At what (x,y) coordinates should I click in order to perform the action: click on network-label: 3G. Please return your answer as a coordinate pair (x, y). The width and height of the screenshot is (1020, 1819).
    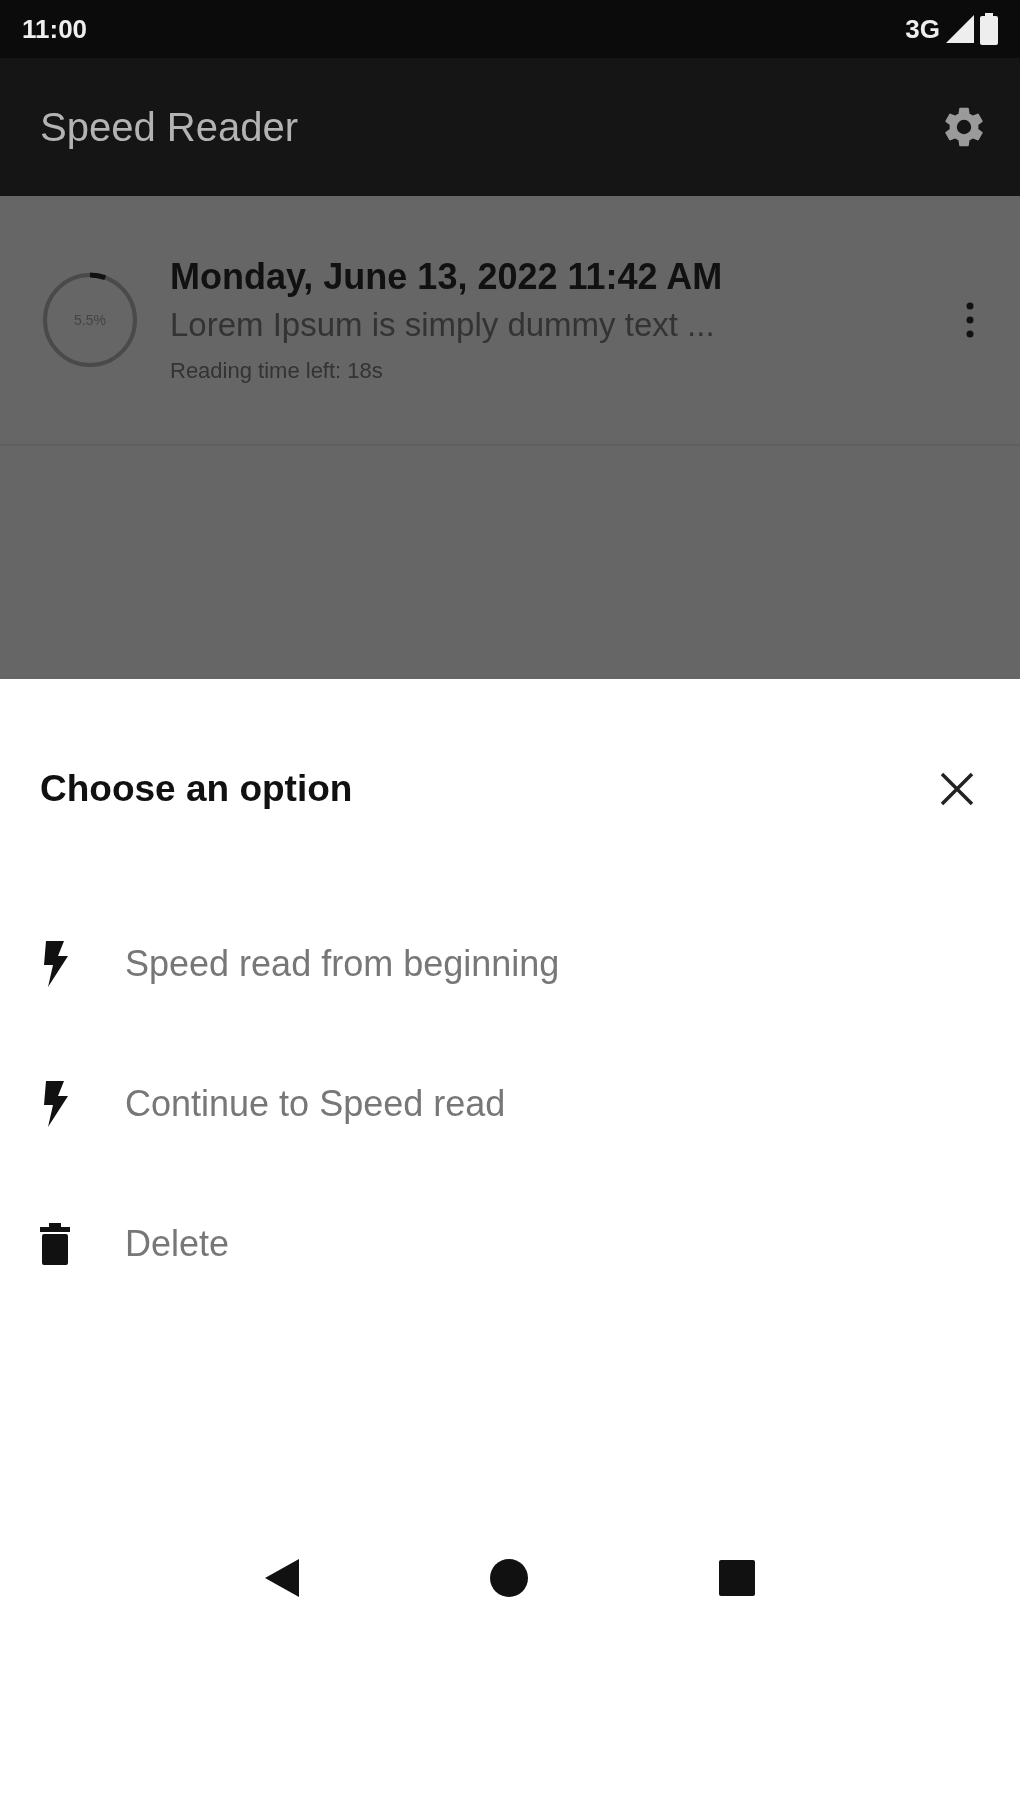
    Looking at the image, I should click on (922, 29).